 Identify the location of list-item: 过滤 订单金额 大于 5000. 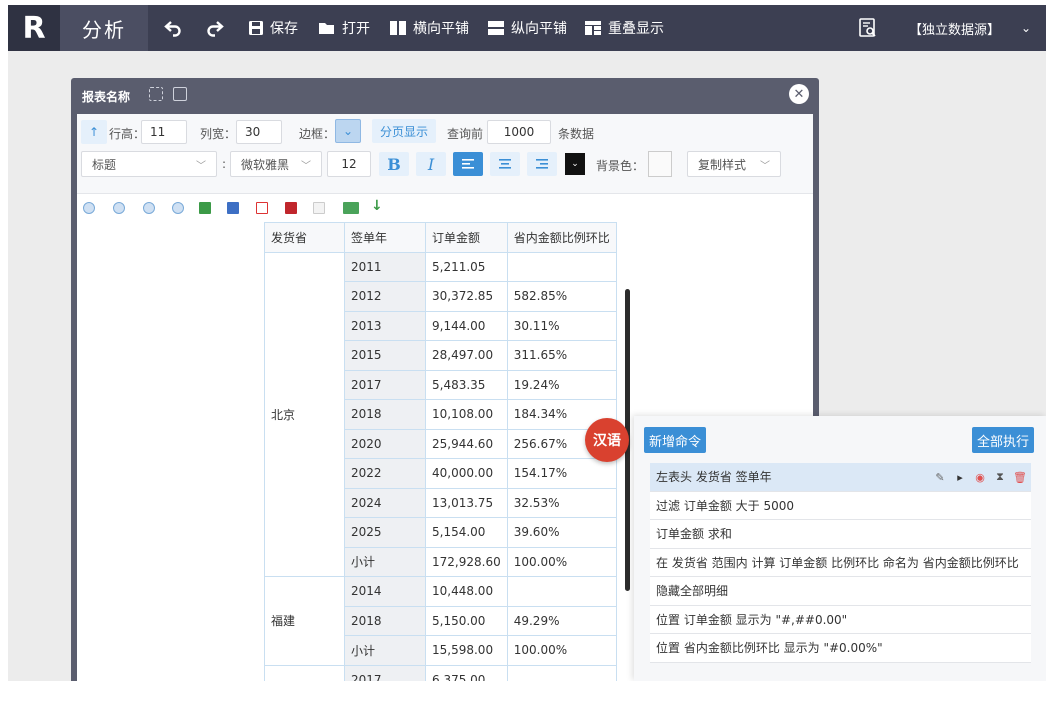
(840, 505).